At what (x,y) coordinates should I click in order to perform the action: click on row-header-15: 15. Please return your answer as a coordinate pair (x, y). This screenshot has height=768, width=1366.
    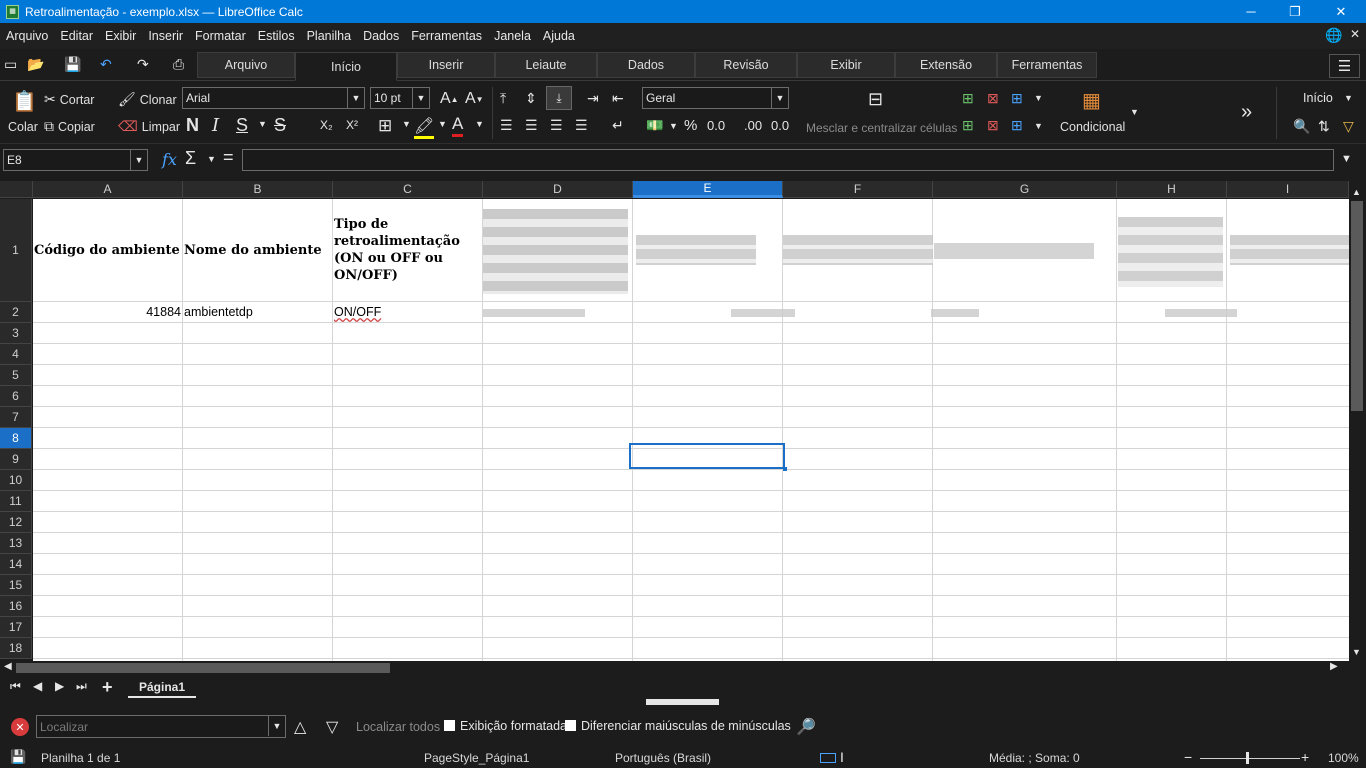
    Looking at the image, I should click on (16, 585).